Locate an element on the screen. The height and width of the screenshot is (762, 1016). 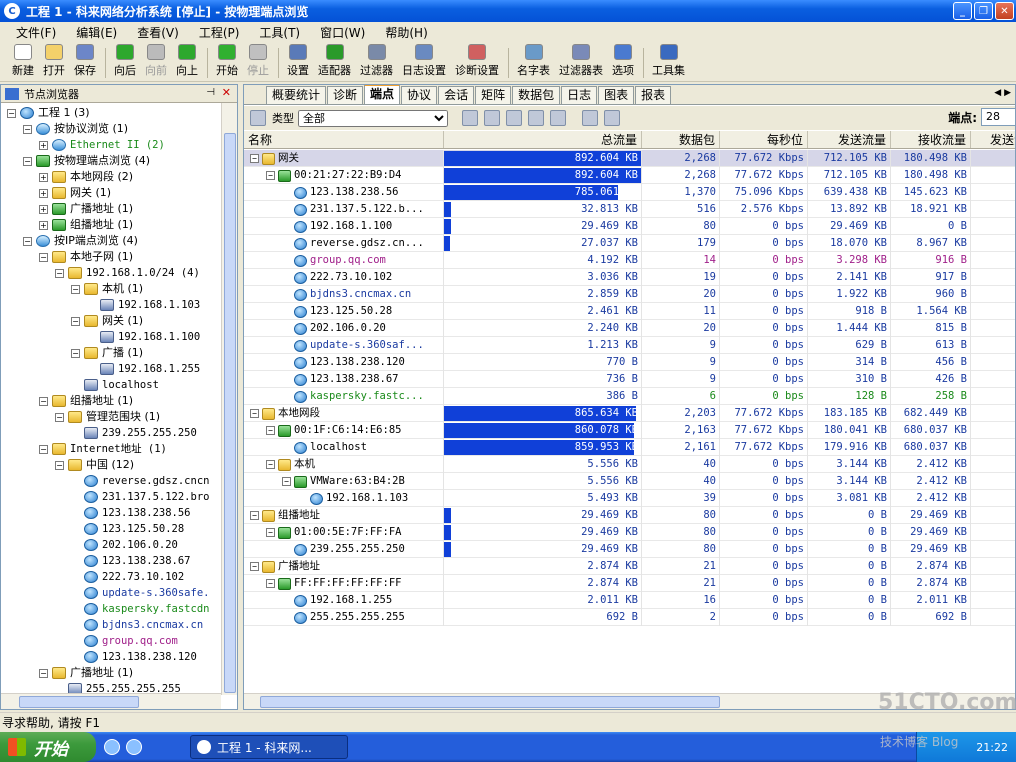
toolbar-button-save-disk: 保存 is located at coordinates (85, 62).